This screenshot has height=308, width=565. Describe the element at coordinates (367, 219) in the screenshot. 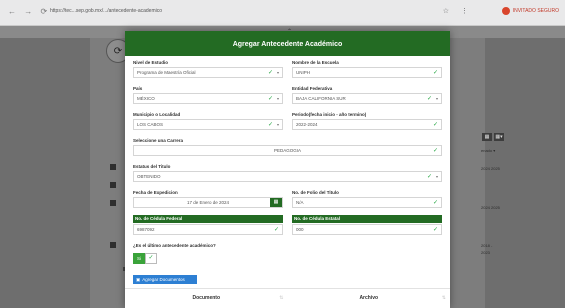

I see `cedula-estatal-label: No. de Cédula Estatal` at that location.